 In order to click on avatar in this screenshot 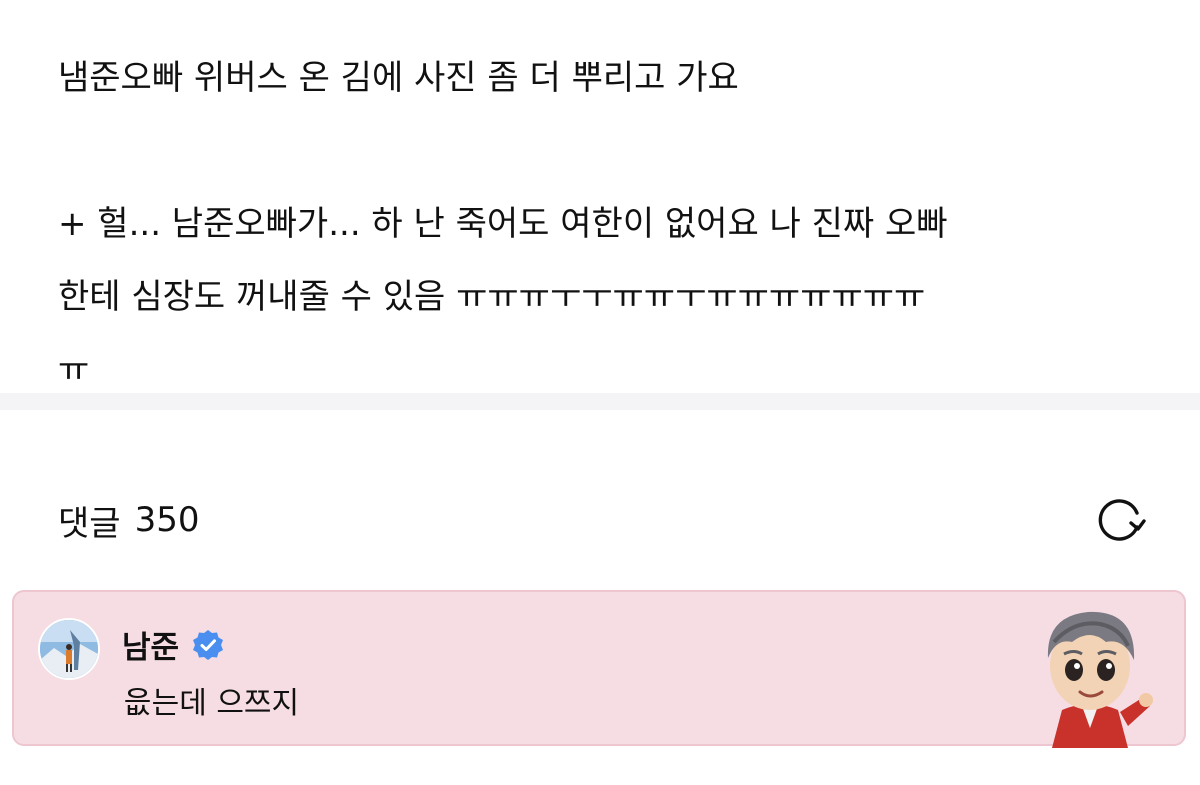, I will do `click(69, 649)`.